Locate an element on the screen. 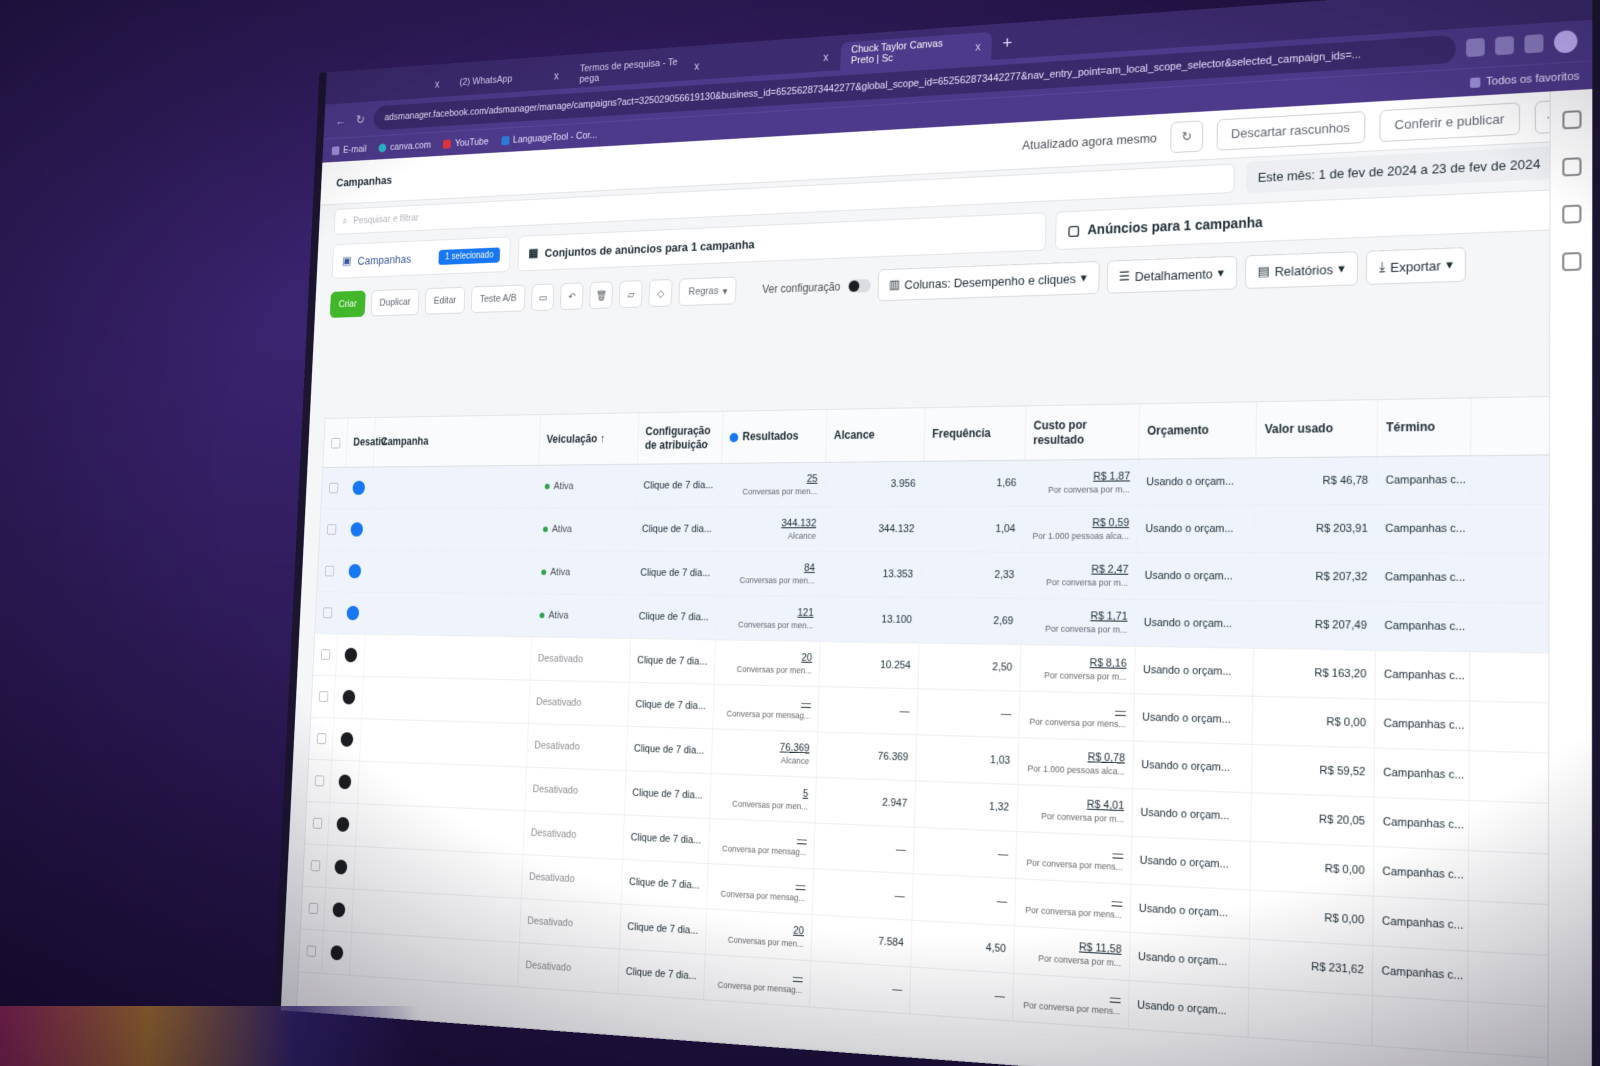 This screenshot has height=1066, width=1600. close-icon: x is located at coordinates (978, 46).